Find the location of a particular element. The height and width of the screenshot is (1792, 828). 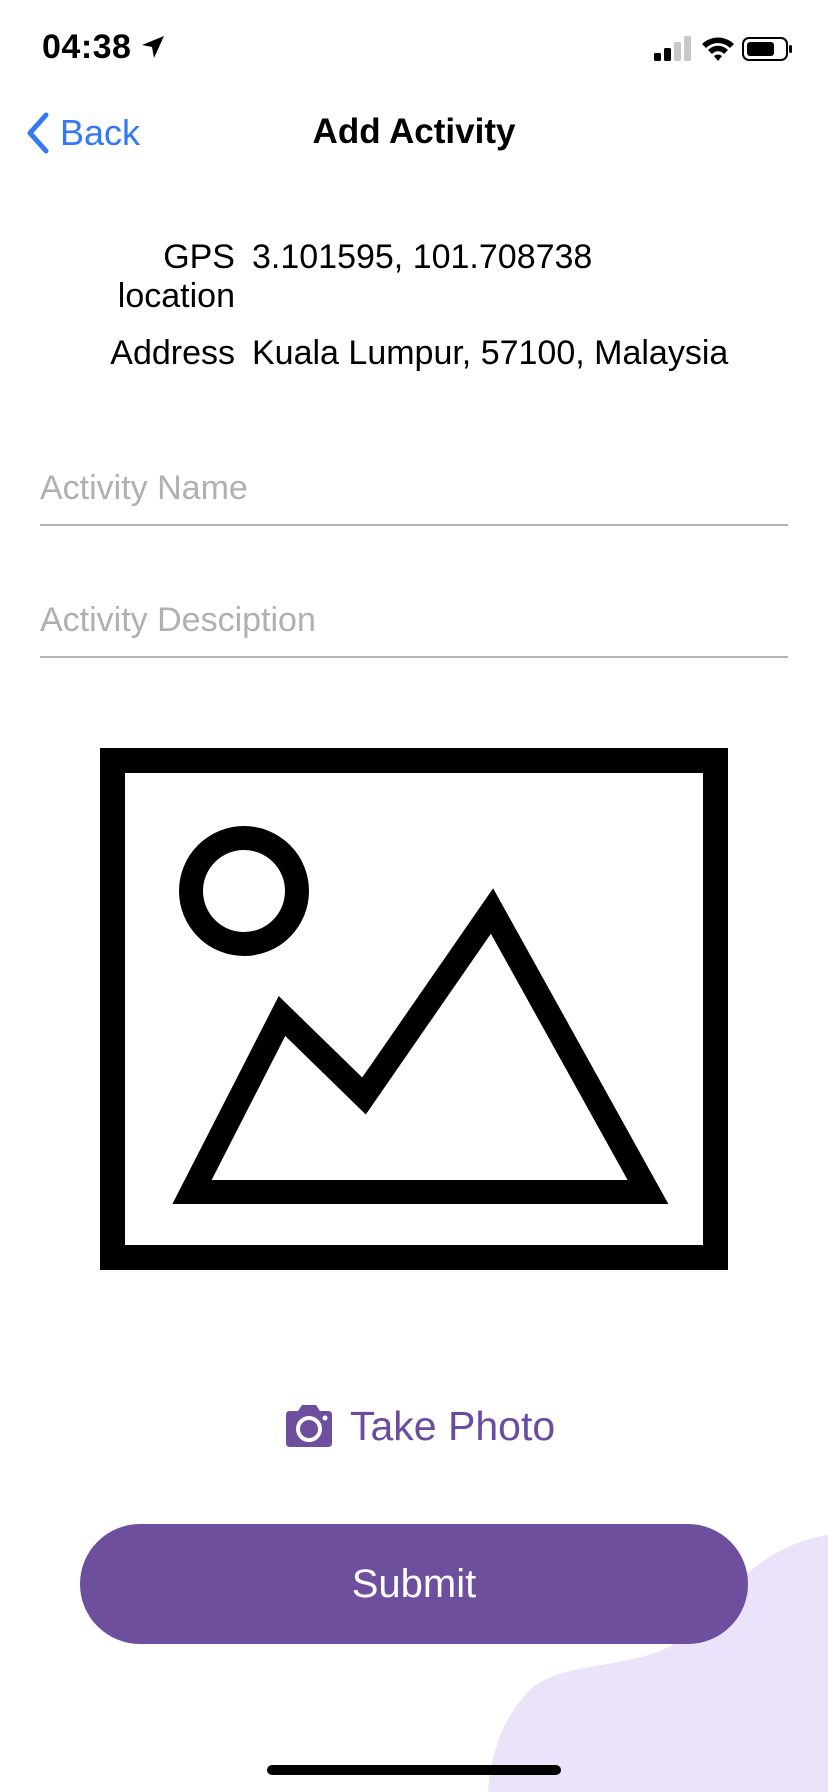

wifi-icon is located at coordinates (718, 49).